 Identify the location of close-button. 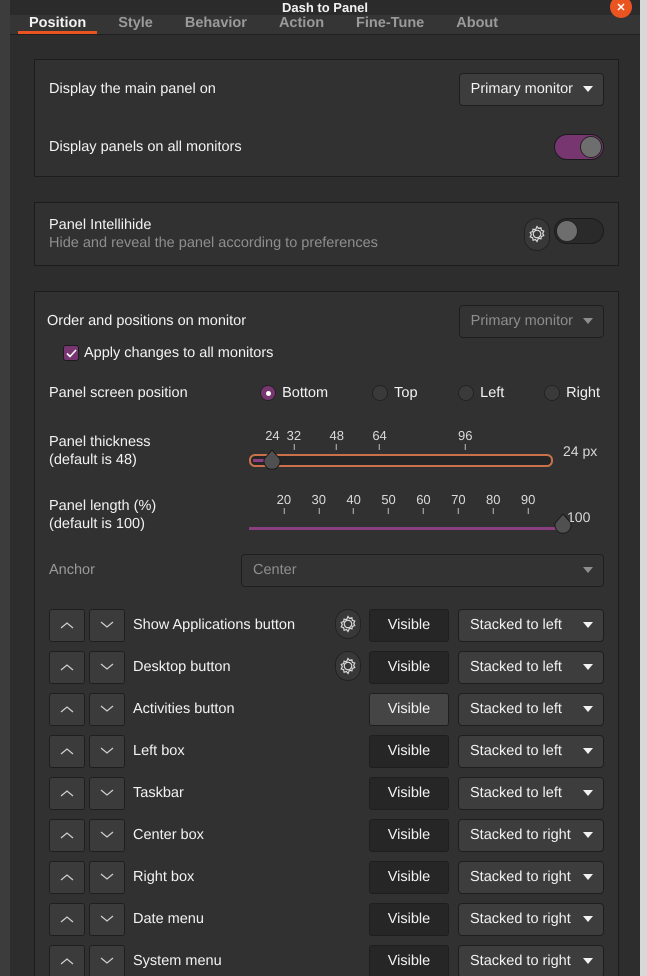
(621, 9).